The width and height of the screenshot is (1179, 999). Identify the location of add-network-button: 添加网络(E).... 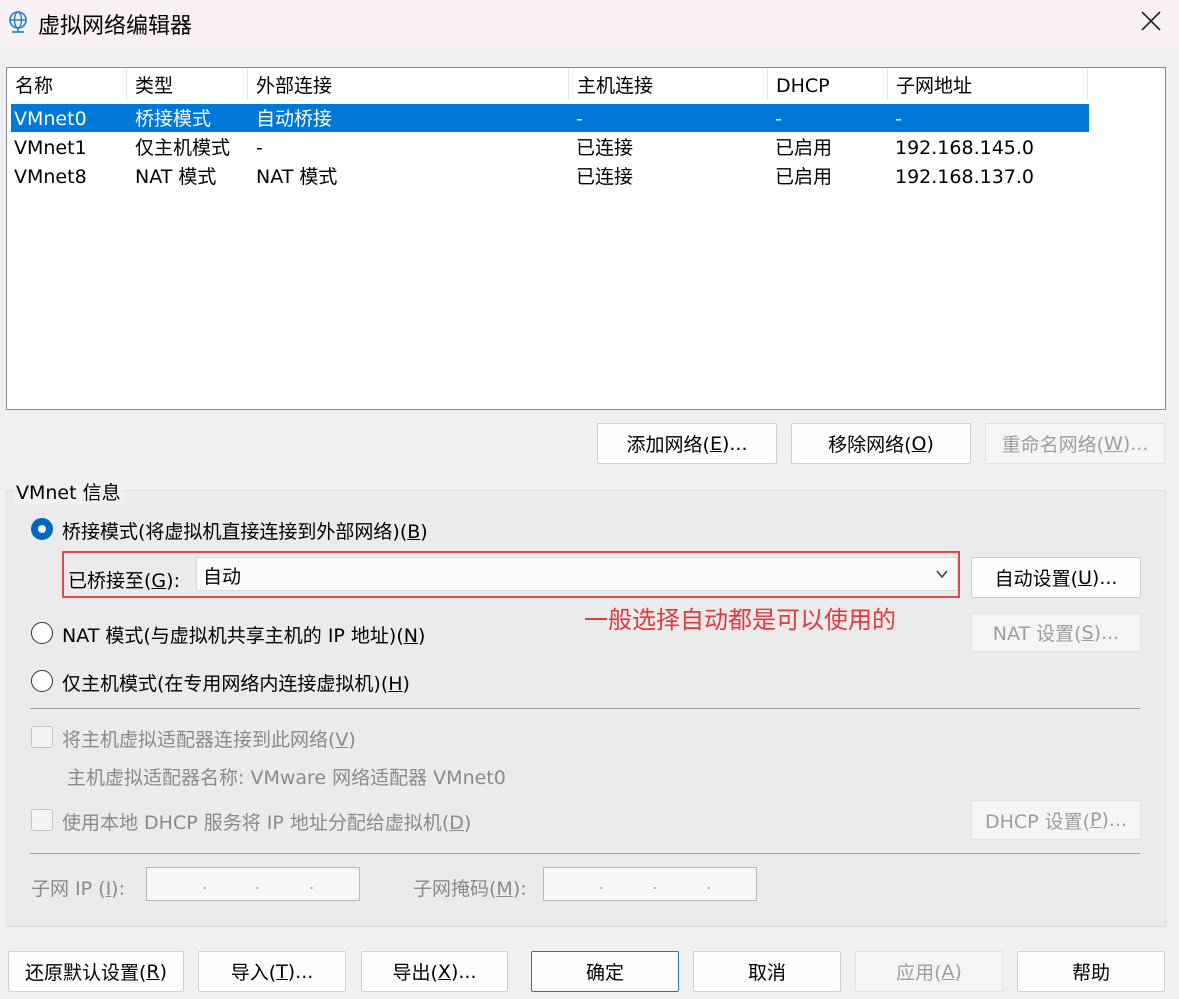
(687, 443).